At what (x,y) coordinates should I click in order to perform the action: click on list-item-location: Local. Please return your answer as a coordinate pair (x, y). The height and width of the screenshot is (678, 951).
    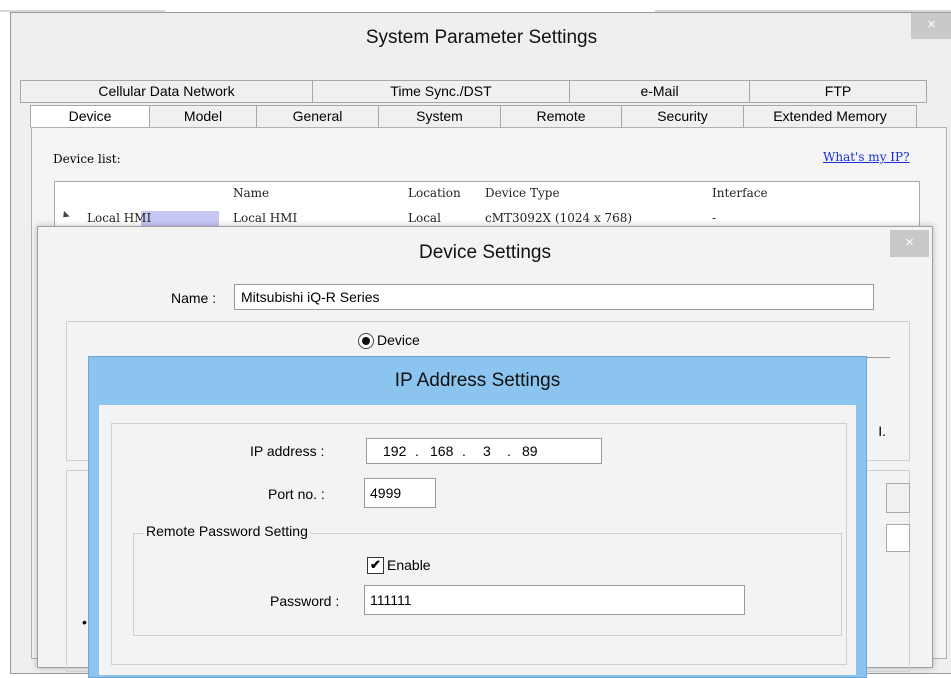
    Looking at the image, I should click on (424, 218).